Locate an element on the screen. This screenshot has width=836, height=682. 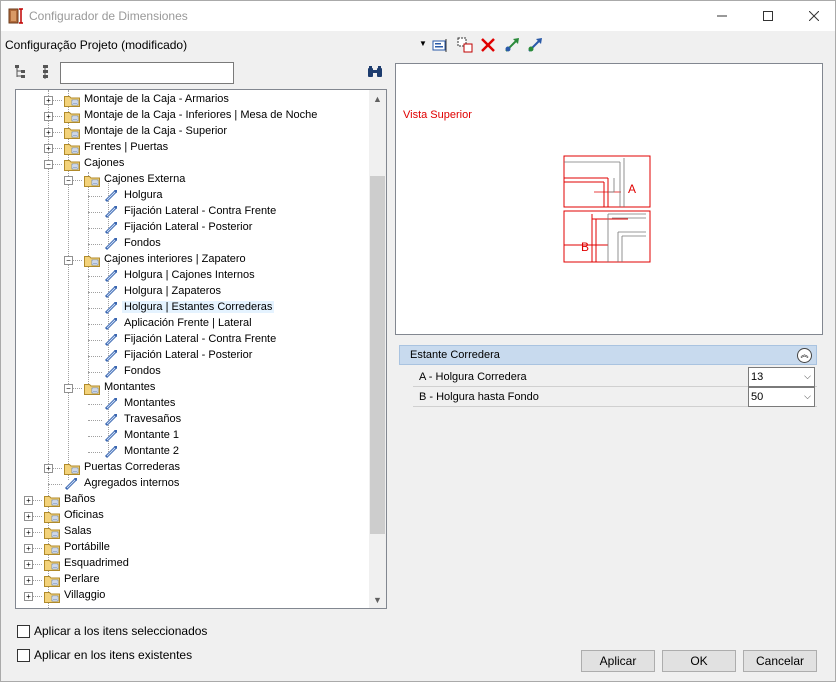
delete-tool is located at coordinates (488, 45).